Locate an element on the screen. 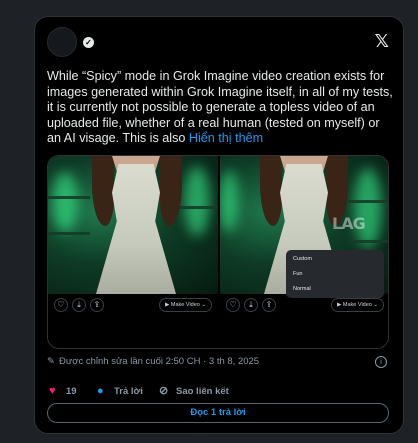 The image size is (418, 443). video-mode-menu: Custom Fun Normal is located at coordinates (335, 274).